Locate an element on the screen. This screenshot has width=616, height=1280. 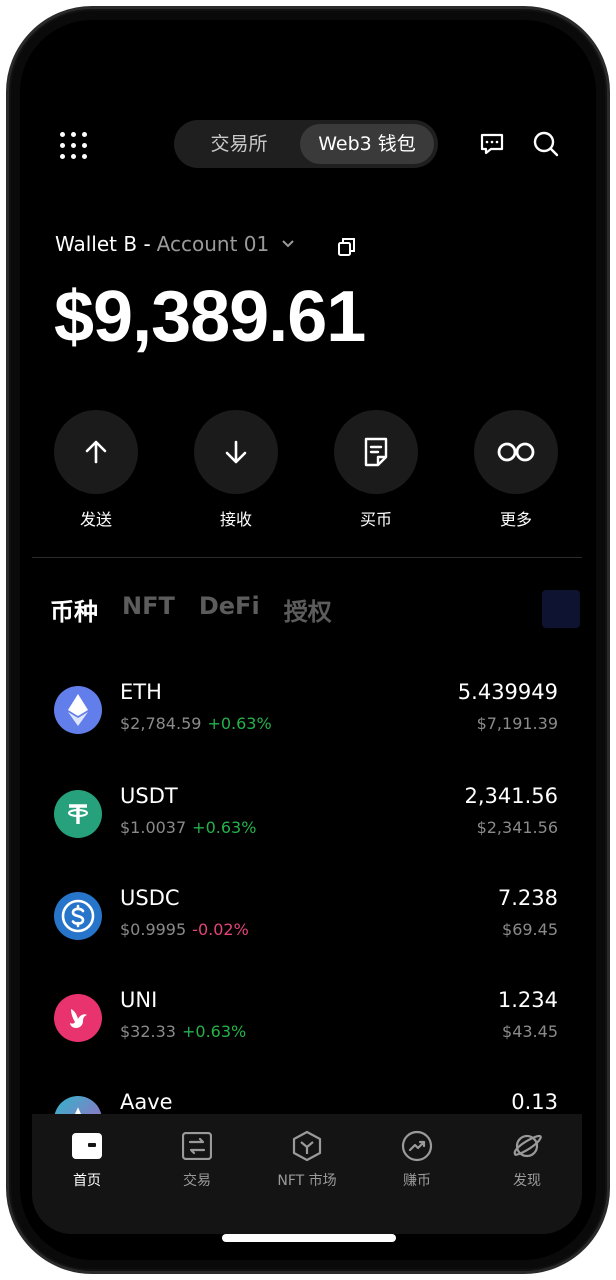
buy-label: 买币 is located at coordinates (375, 519).